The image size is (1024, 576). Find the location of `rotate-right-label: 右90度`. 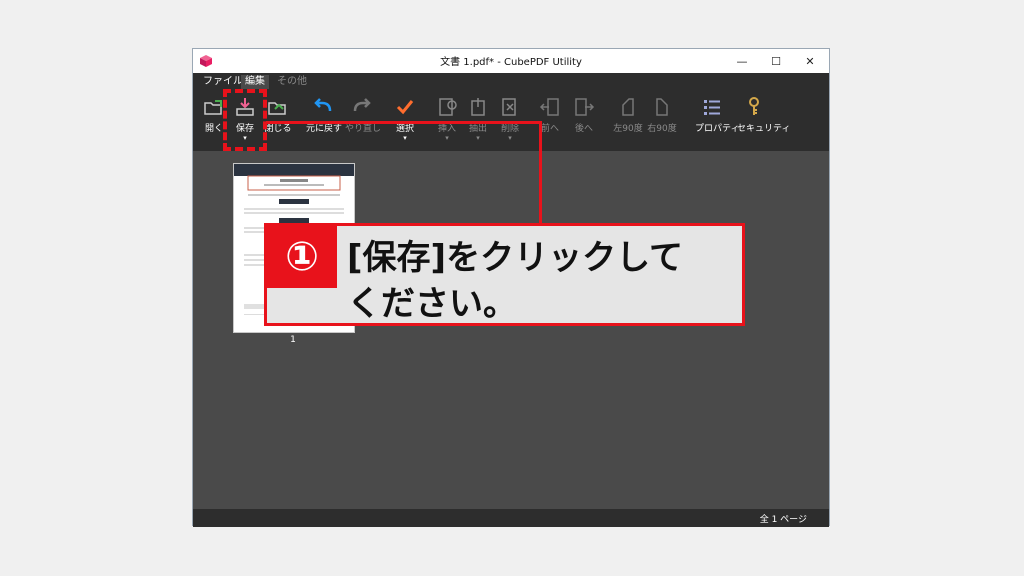

rotate-right-label: 右90度 is located at coordinates (662, 129).